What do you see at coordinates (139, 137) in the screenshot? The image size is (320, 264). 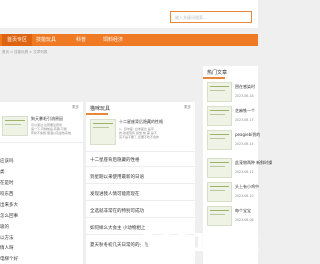 I see `feature-desc: 完不是不要了,还要不吃不会的` at bounding box center [139, 137].